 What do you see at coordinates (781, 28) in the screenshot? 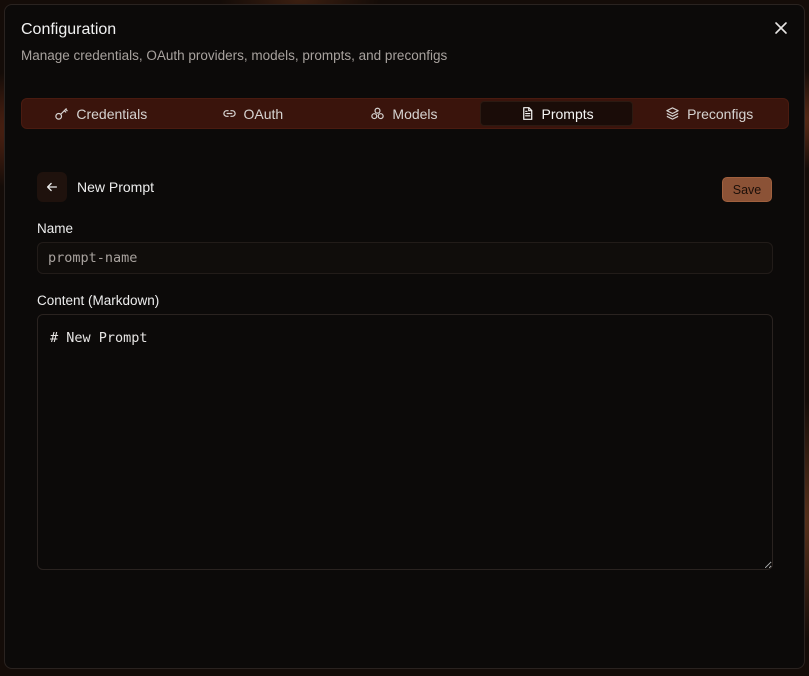
I see `close-icon` at bounding box center [781, 28].